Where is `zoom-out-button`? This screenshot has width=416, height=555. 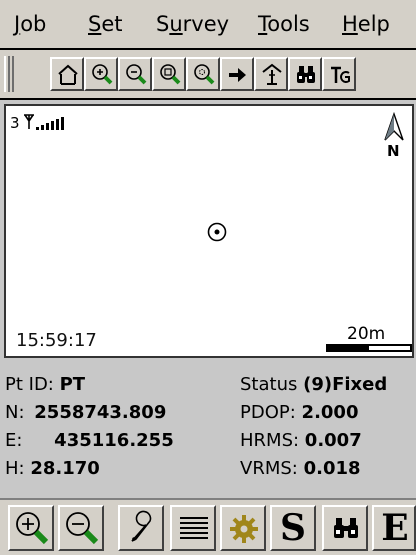 zoom-out-button is located at coordinates (135, 74).